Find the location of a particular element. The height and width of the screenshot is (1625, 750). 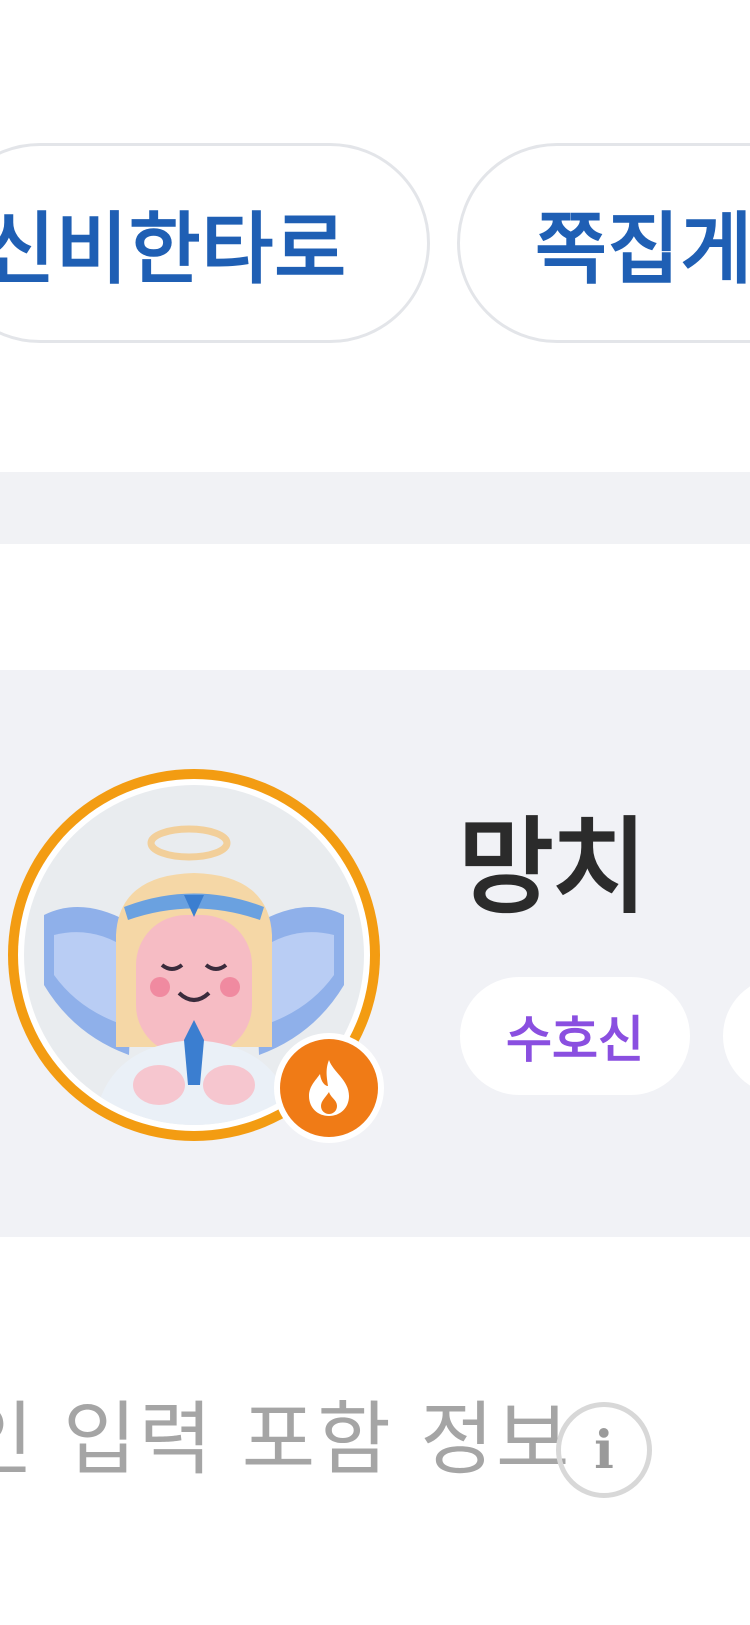

chip-label: 쪽집게 is located at coordinates (642, 250).